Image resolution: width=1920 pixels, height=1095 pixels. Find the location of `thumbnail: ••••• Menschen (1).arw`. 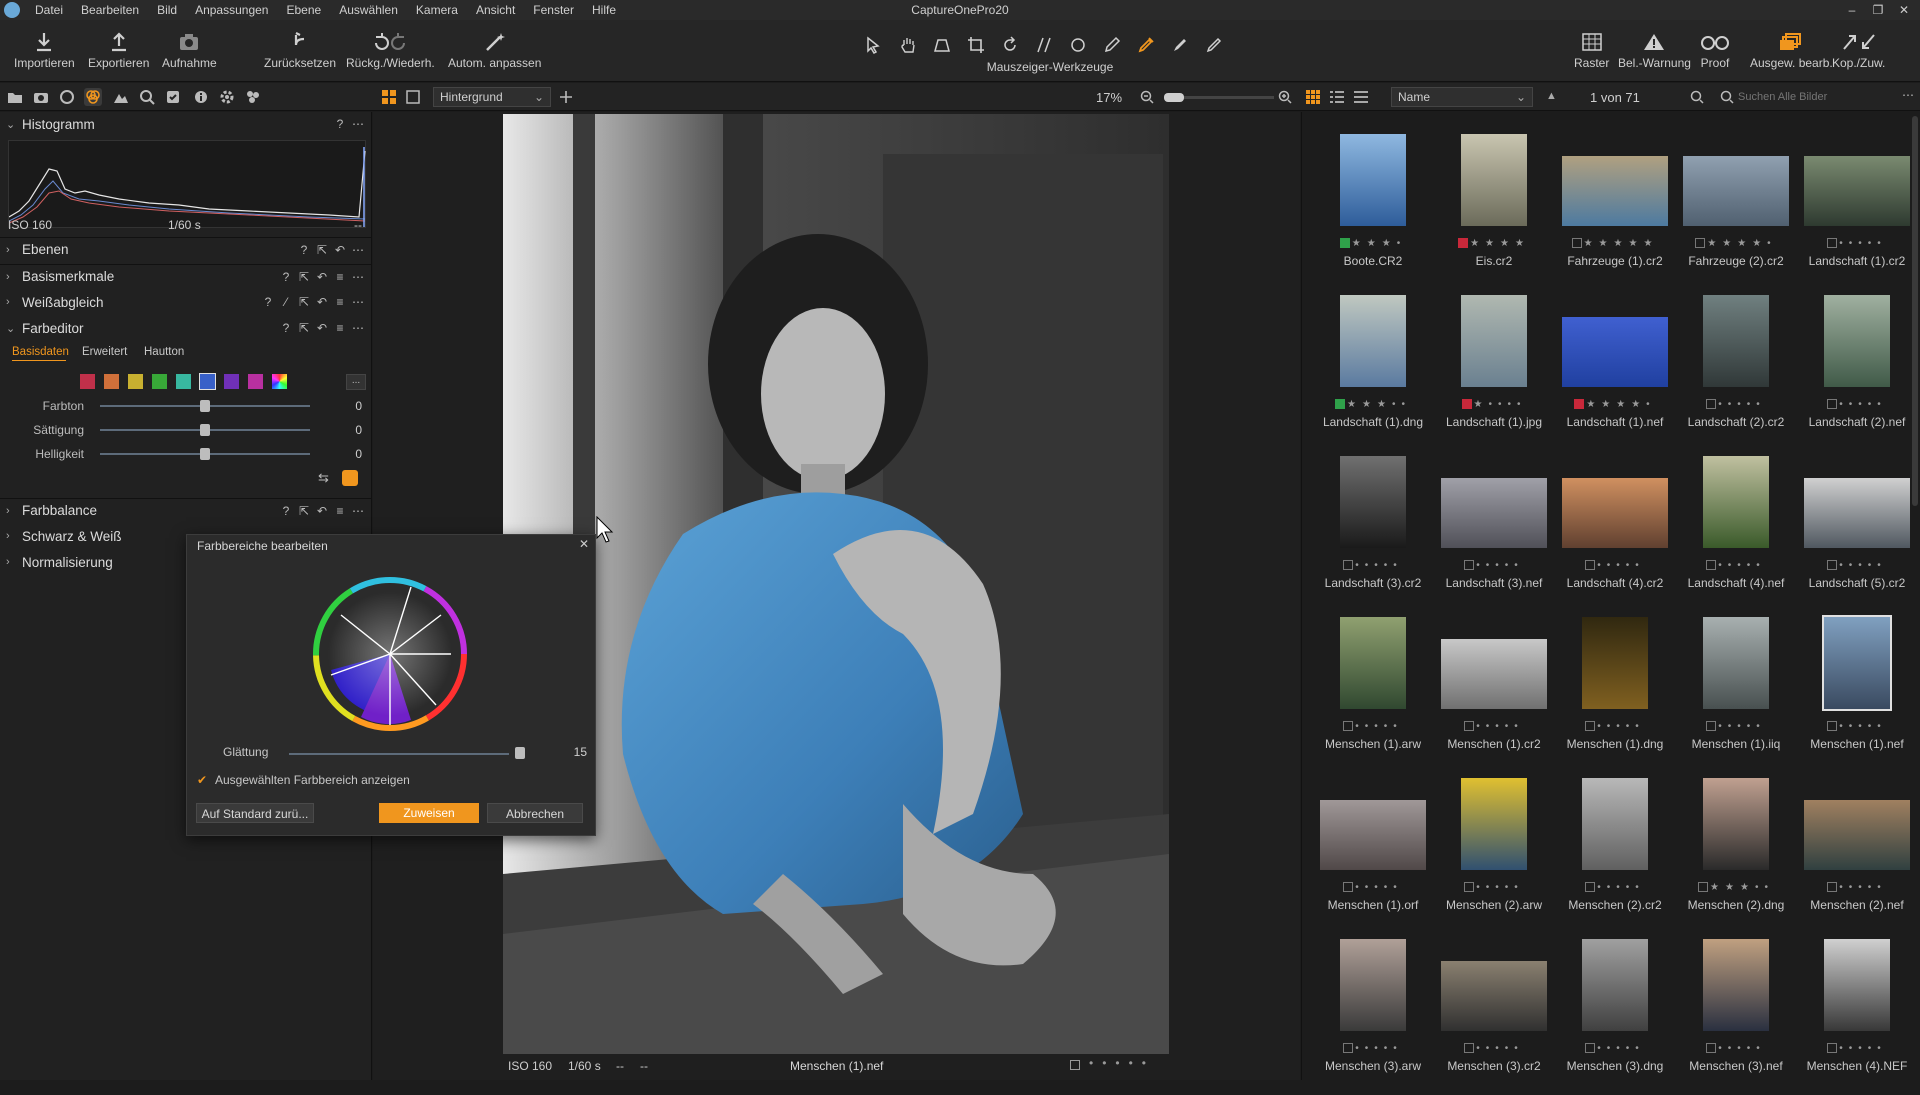

thumbnail: ••••• Menschen (1).arw is located at coordinates (1373, 693).